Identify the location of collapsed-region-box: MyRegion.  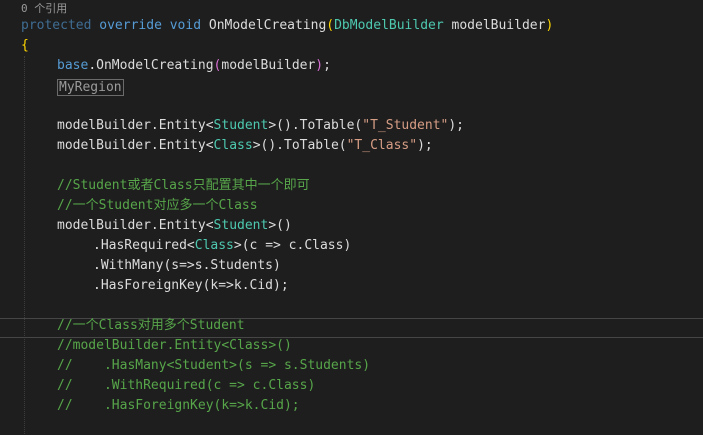
(90, 87).